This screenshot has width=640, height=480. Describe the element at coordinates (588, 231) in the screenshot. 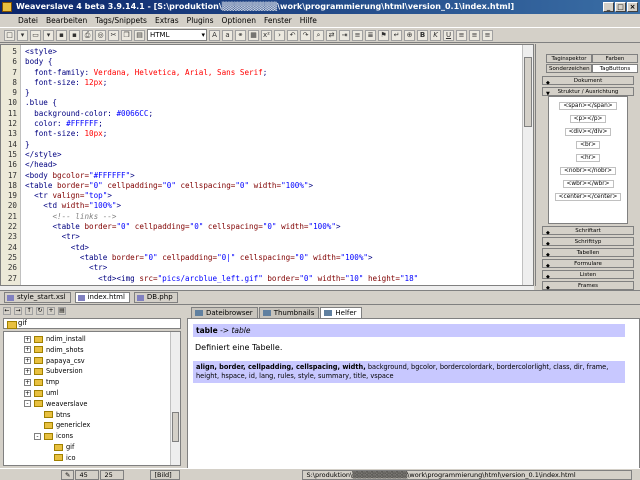

I see `section-schriftart: ◆ Schriftart` at that location.